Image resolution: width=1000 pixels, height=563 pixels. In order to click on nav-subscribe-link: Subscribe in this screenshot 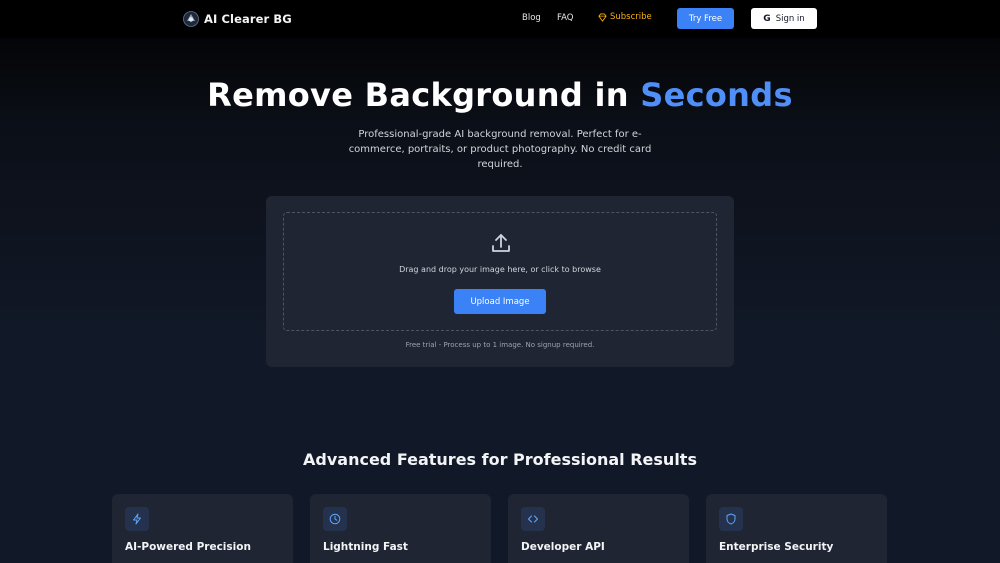, I will do `click(625, 17)`.